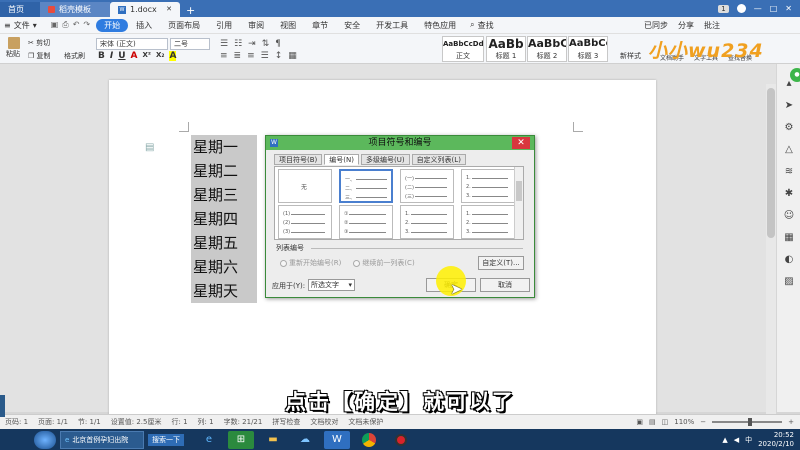 Image resolution: width=800 pixels, height=450 pixels. Describe the element at coordinates (278, 44) in the screenshot. I see `show-marks-icon: ¶` at that location.